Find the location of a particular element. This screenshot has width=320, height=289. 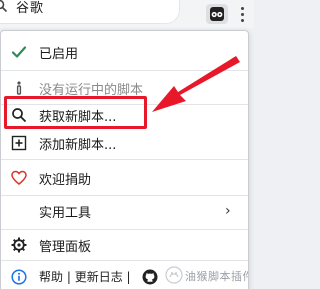

address-bar: 谷歌 is located at coordinates (90, 12).